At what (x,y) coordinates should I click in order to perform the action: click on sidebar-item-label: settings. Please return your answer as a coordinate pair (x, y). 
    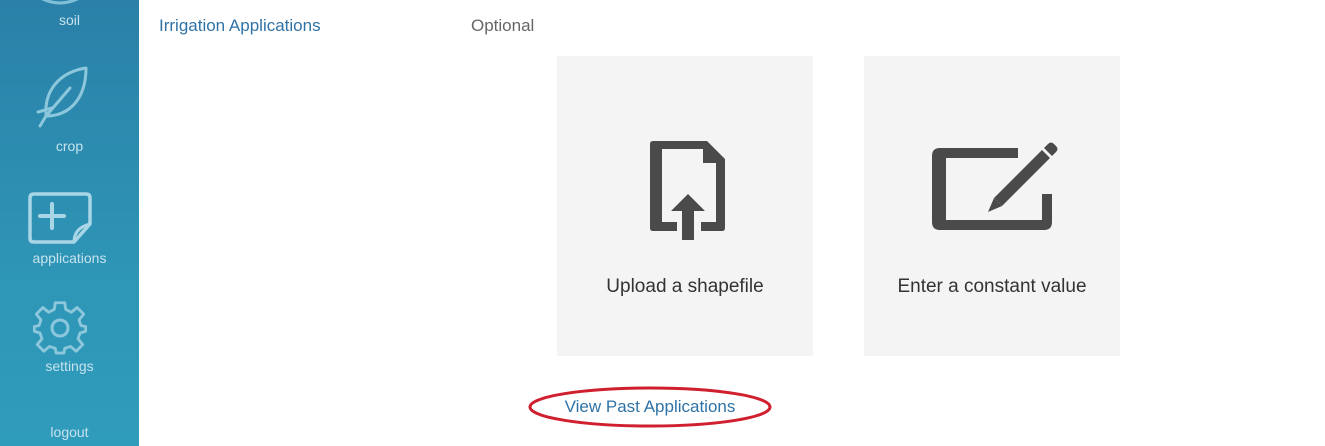
    Looking at the image, I should click on (69, 366).